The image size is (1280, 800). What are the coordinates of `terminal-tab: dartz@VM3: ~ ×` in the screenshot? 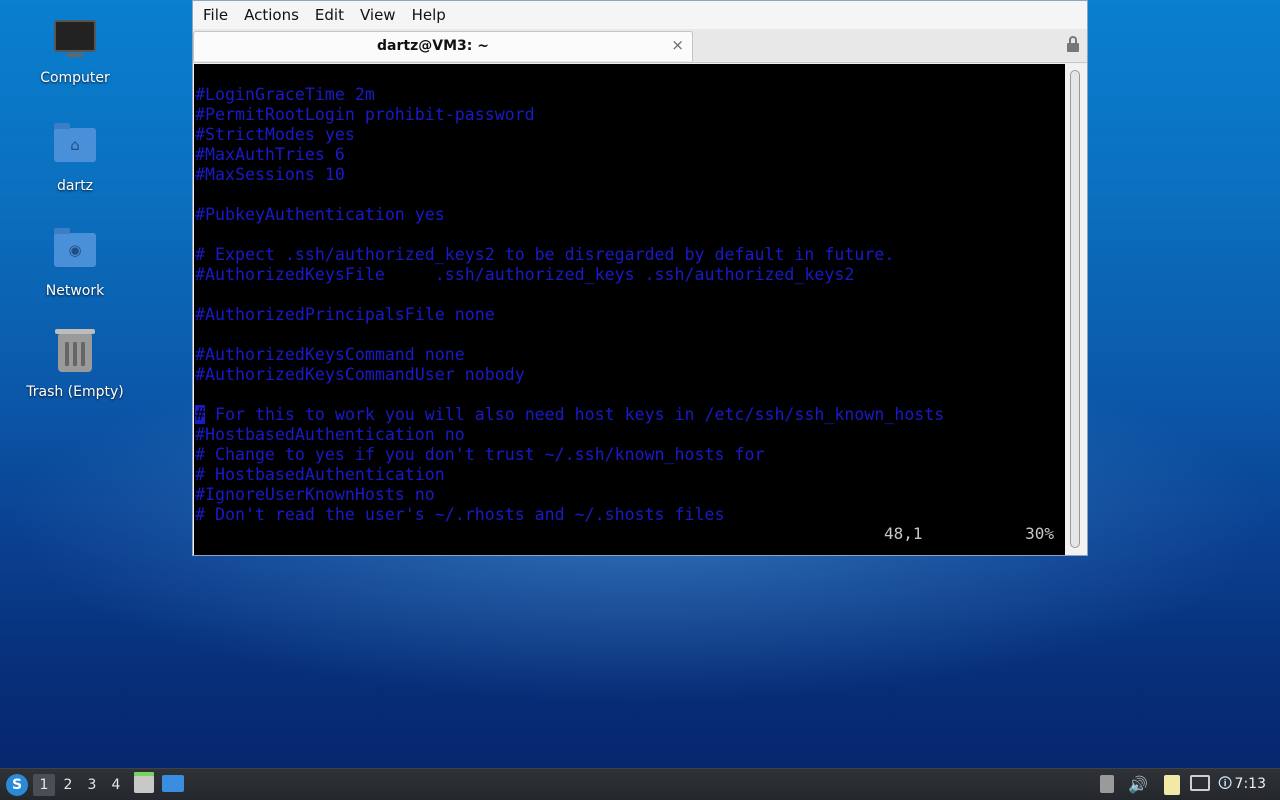 It's located at (443, 46).